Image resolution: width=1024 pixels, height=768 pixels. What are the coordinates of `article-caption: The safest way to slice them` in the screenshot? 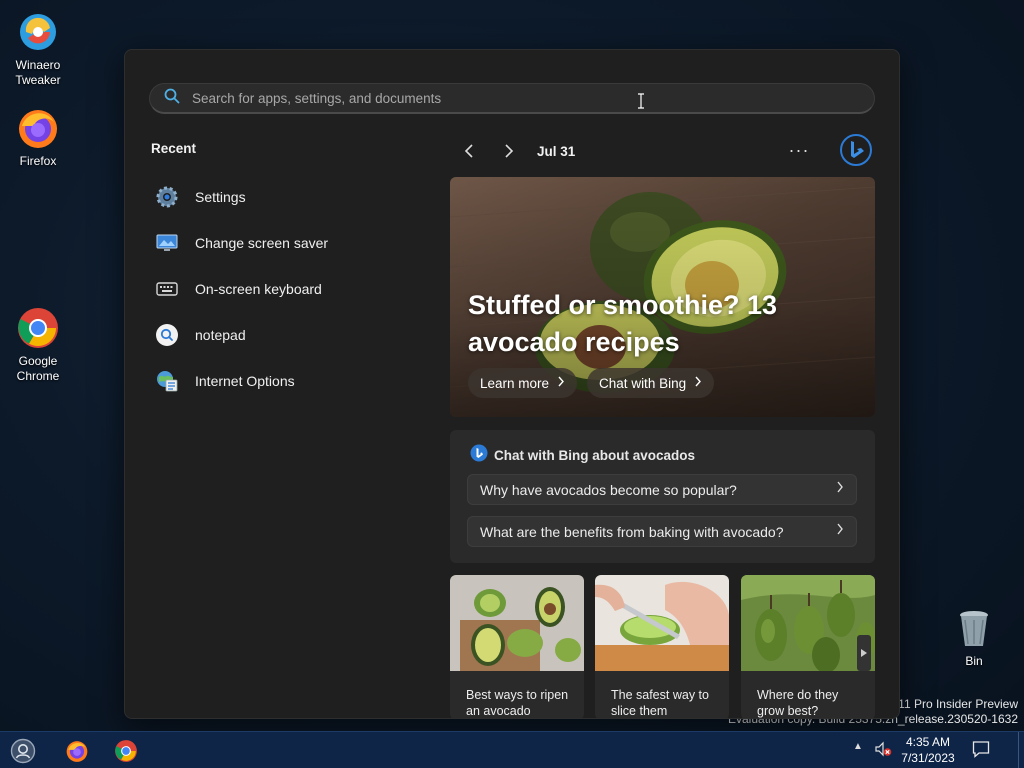 It's located at (660, 703).